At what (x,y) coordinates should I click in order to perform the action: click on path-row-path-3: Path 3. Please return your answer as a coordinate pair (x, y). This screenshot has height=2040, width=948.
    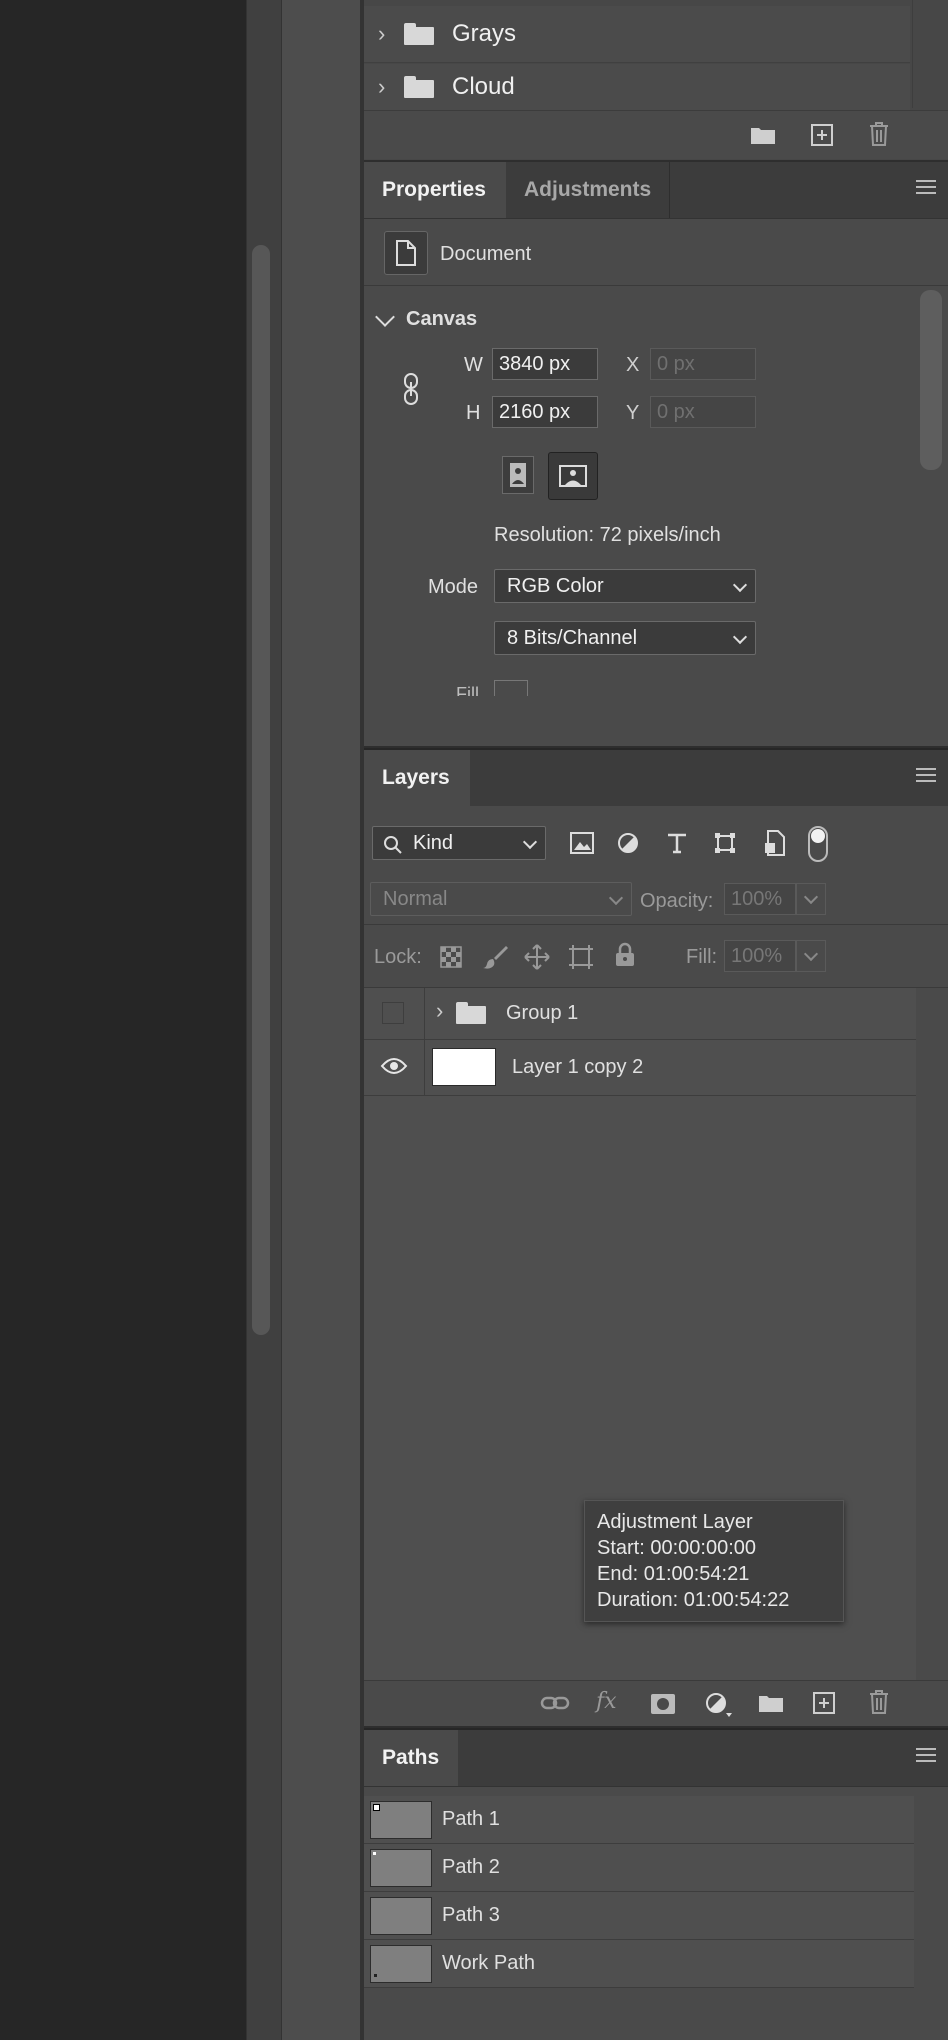
    Looking at the image, I should click on (639, 1916).